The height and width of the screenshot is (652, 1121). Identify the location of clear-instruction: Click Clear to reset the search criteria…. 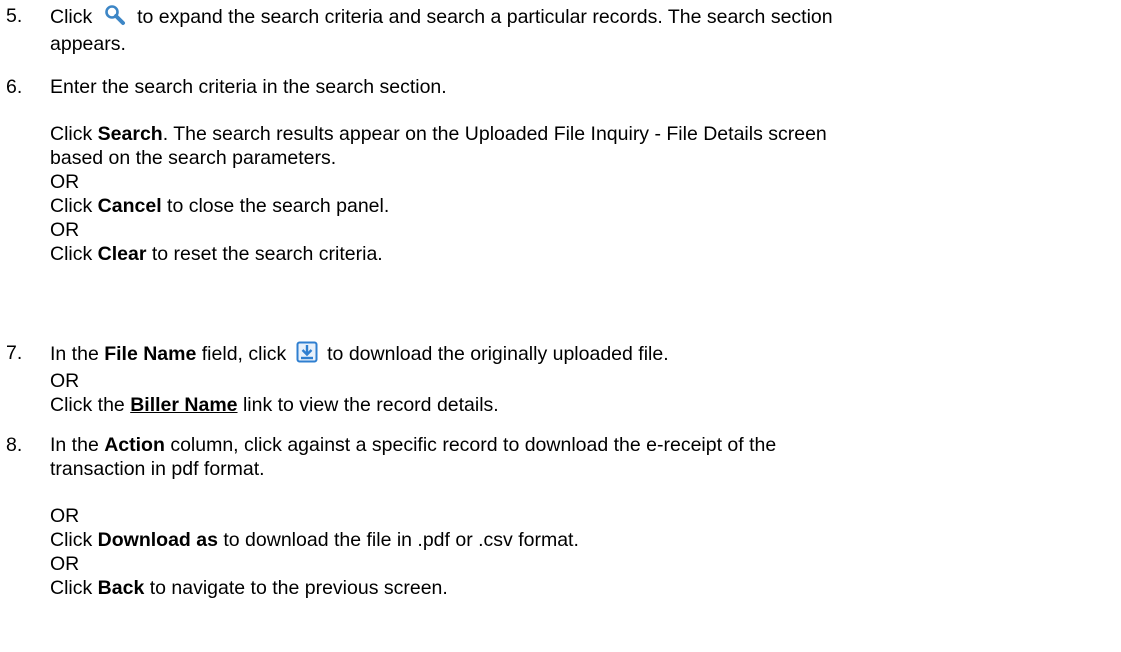
(216, 254).